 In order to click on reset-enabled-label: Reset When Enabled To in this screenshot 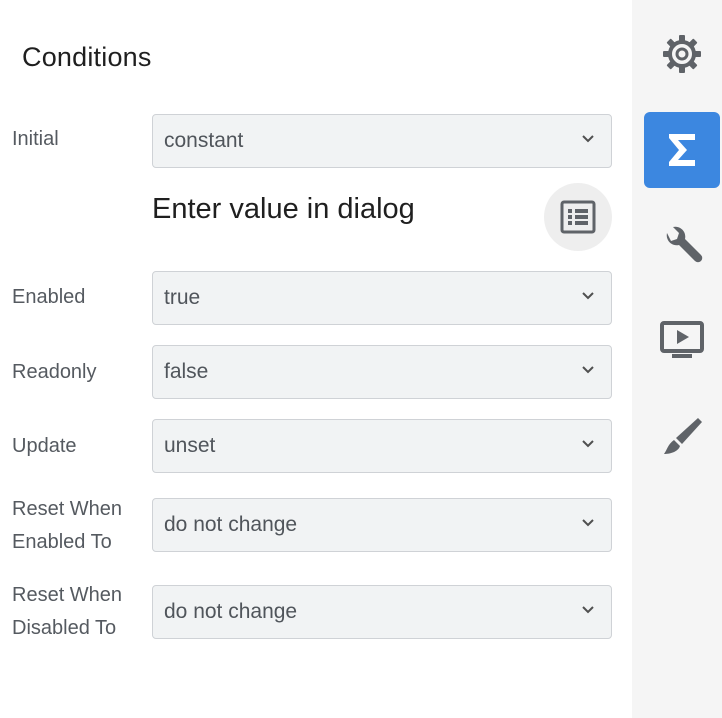, I will do `click(67, 526)`.